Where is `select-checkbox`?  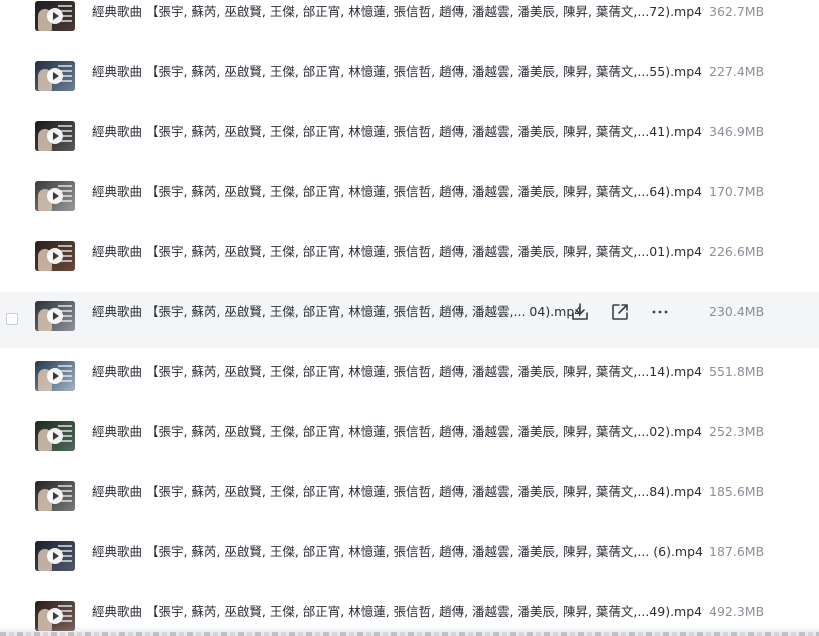
select-checkbox is located at coordinates (12, 319).